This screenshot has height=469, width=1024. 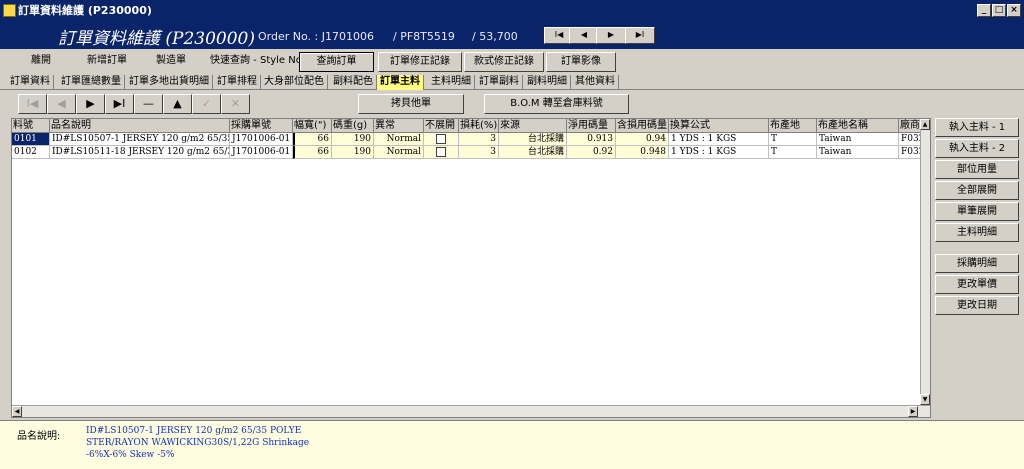 I want to click on purchase-detail-button: 採購明細, so click(x=977, y=263).